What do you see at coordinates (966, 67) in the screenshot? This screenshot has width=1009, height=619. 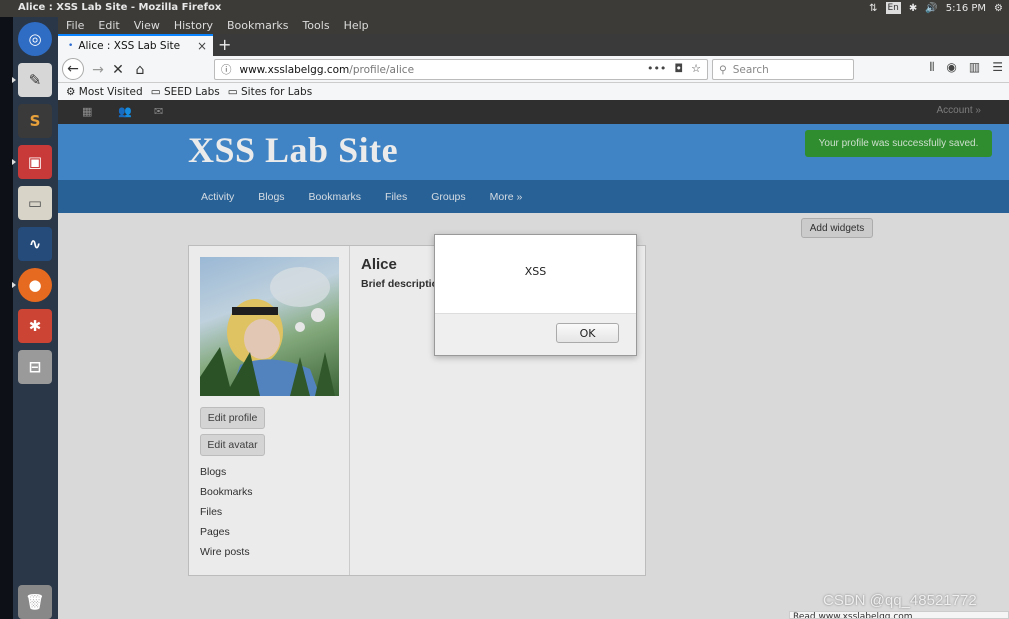 I see `toolbar-right: ⫴ ◉ ▥ ☰` at bounding box center [966, 67].